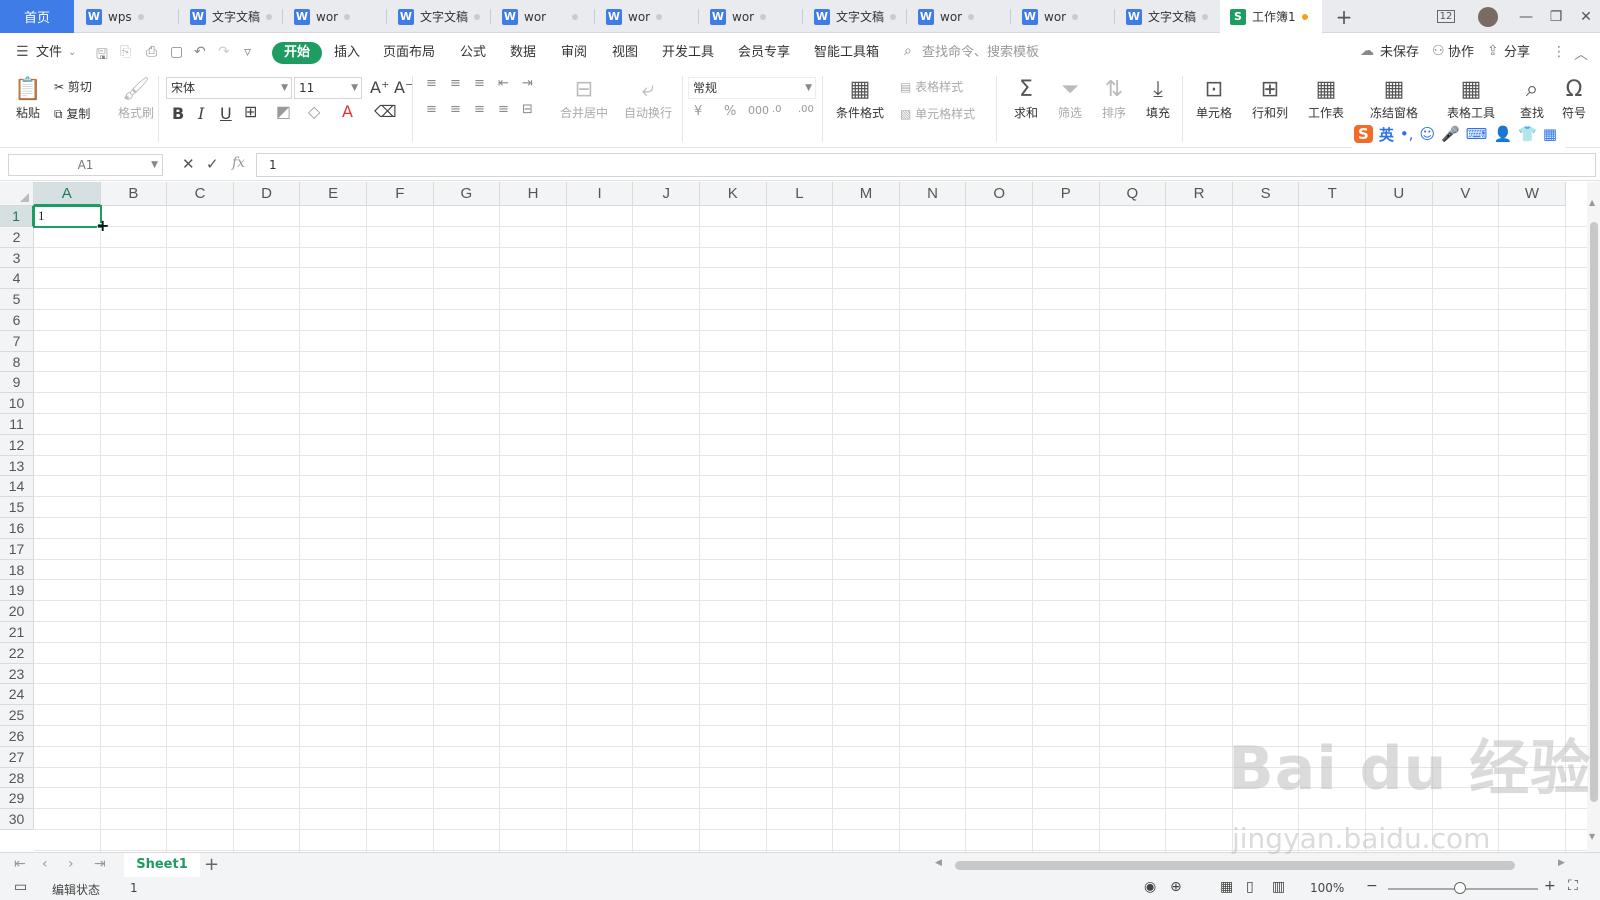 The height and width of the screenshot is (900, 1600). I want to click on active-cell-a1: 1, so click(67, 216).